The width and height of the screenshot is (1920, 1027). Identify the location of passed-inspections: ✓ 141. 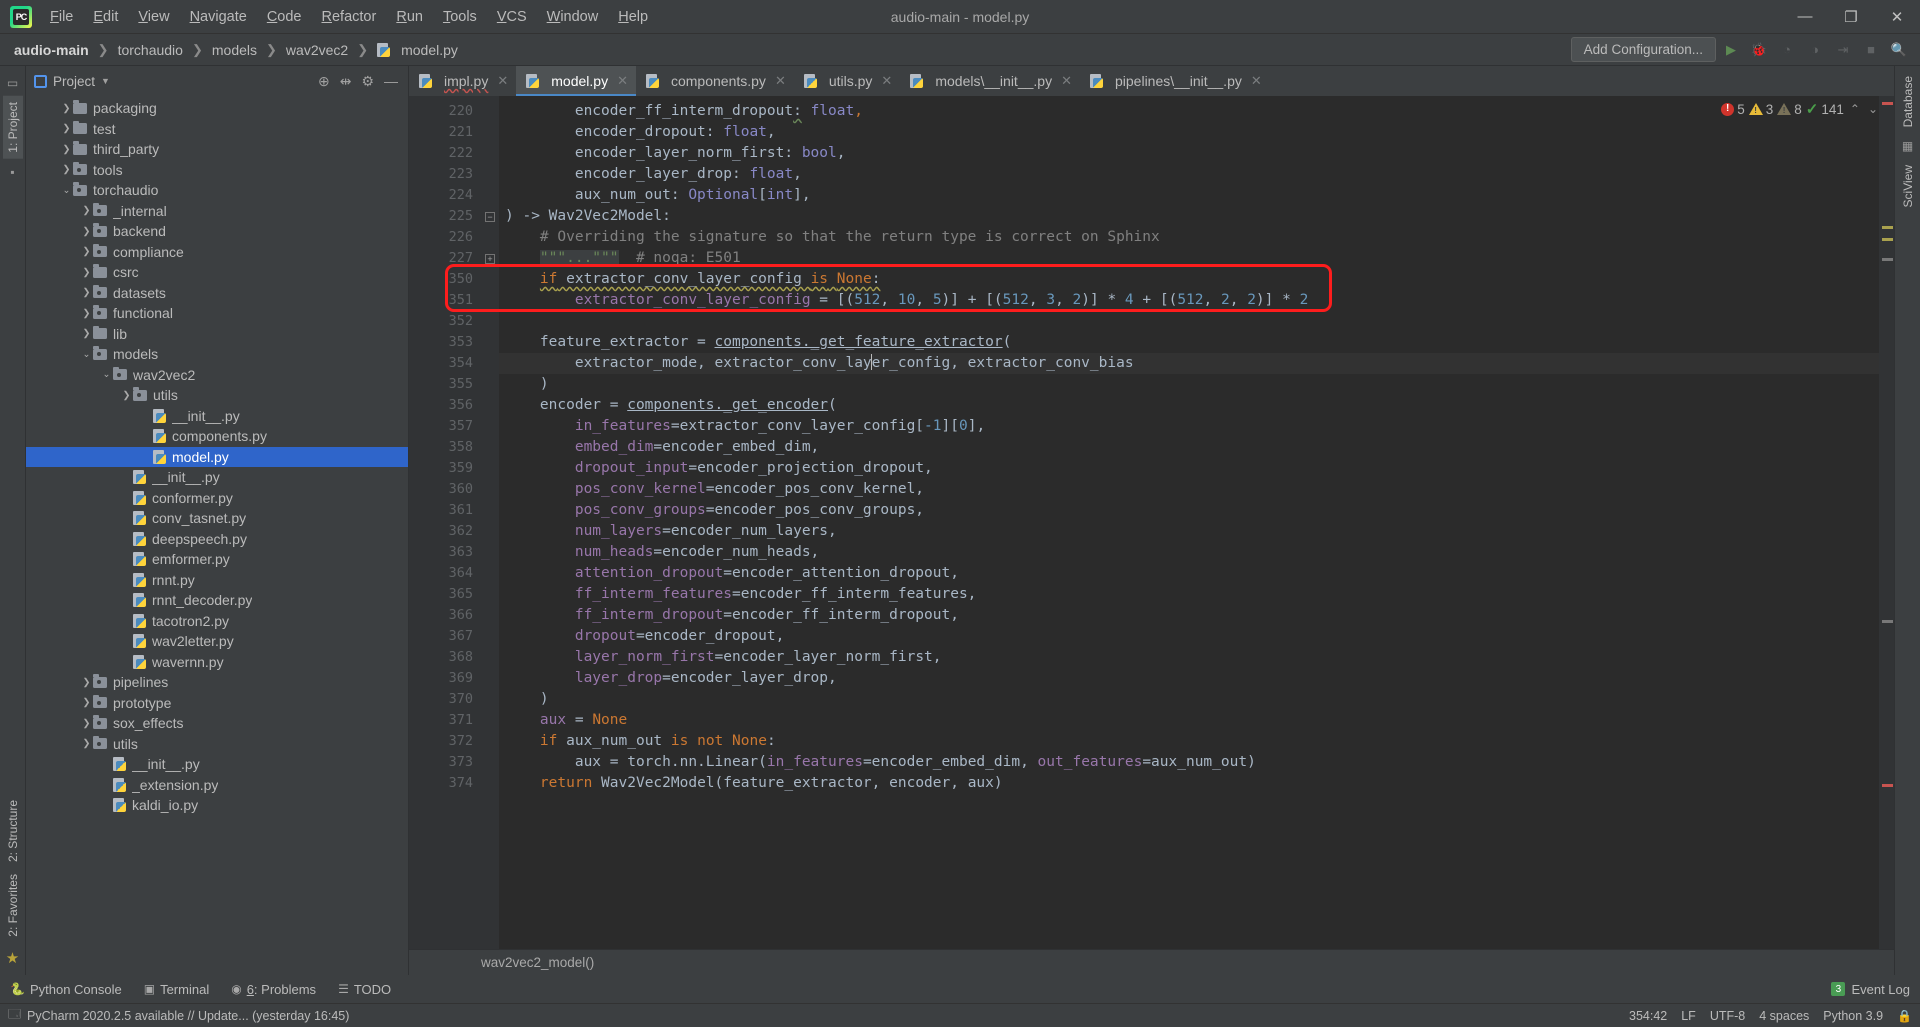
(1825, 109).